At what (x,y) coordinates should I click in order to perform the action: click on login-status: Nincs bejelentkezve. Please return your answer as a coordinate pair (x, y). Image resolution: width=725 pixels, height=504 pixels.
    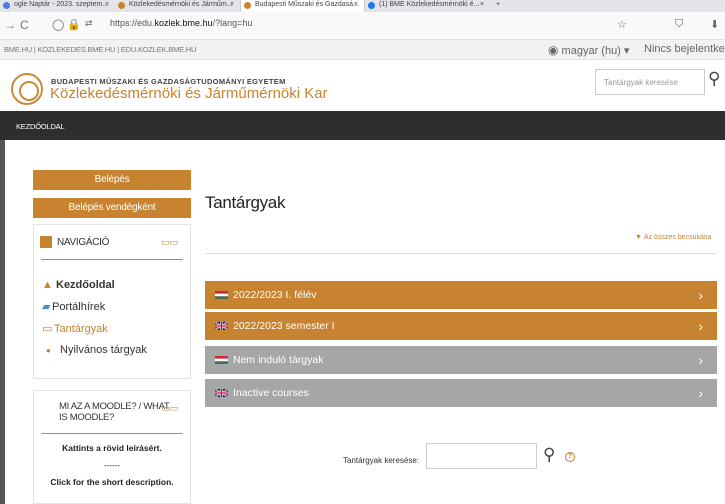
    Looking at the image, I should click on (684, 49).